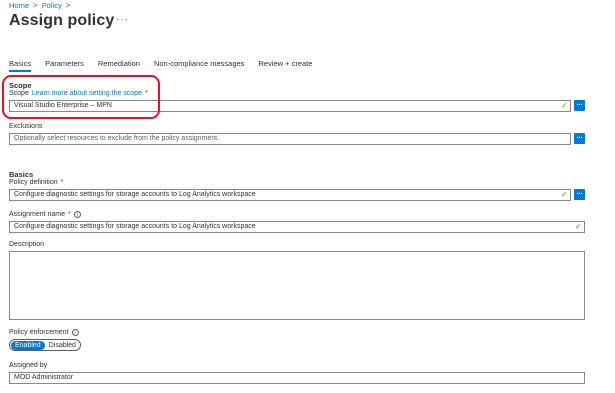 The height and width of the screenshot is (393, 615). Describe the element at coordinates (285, 65) in the screenshot. I see `tab-review-create: Review + create` at that location.